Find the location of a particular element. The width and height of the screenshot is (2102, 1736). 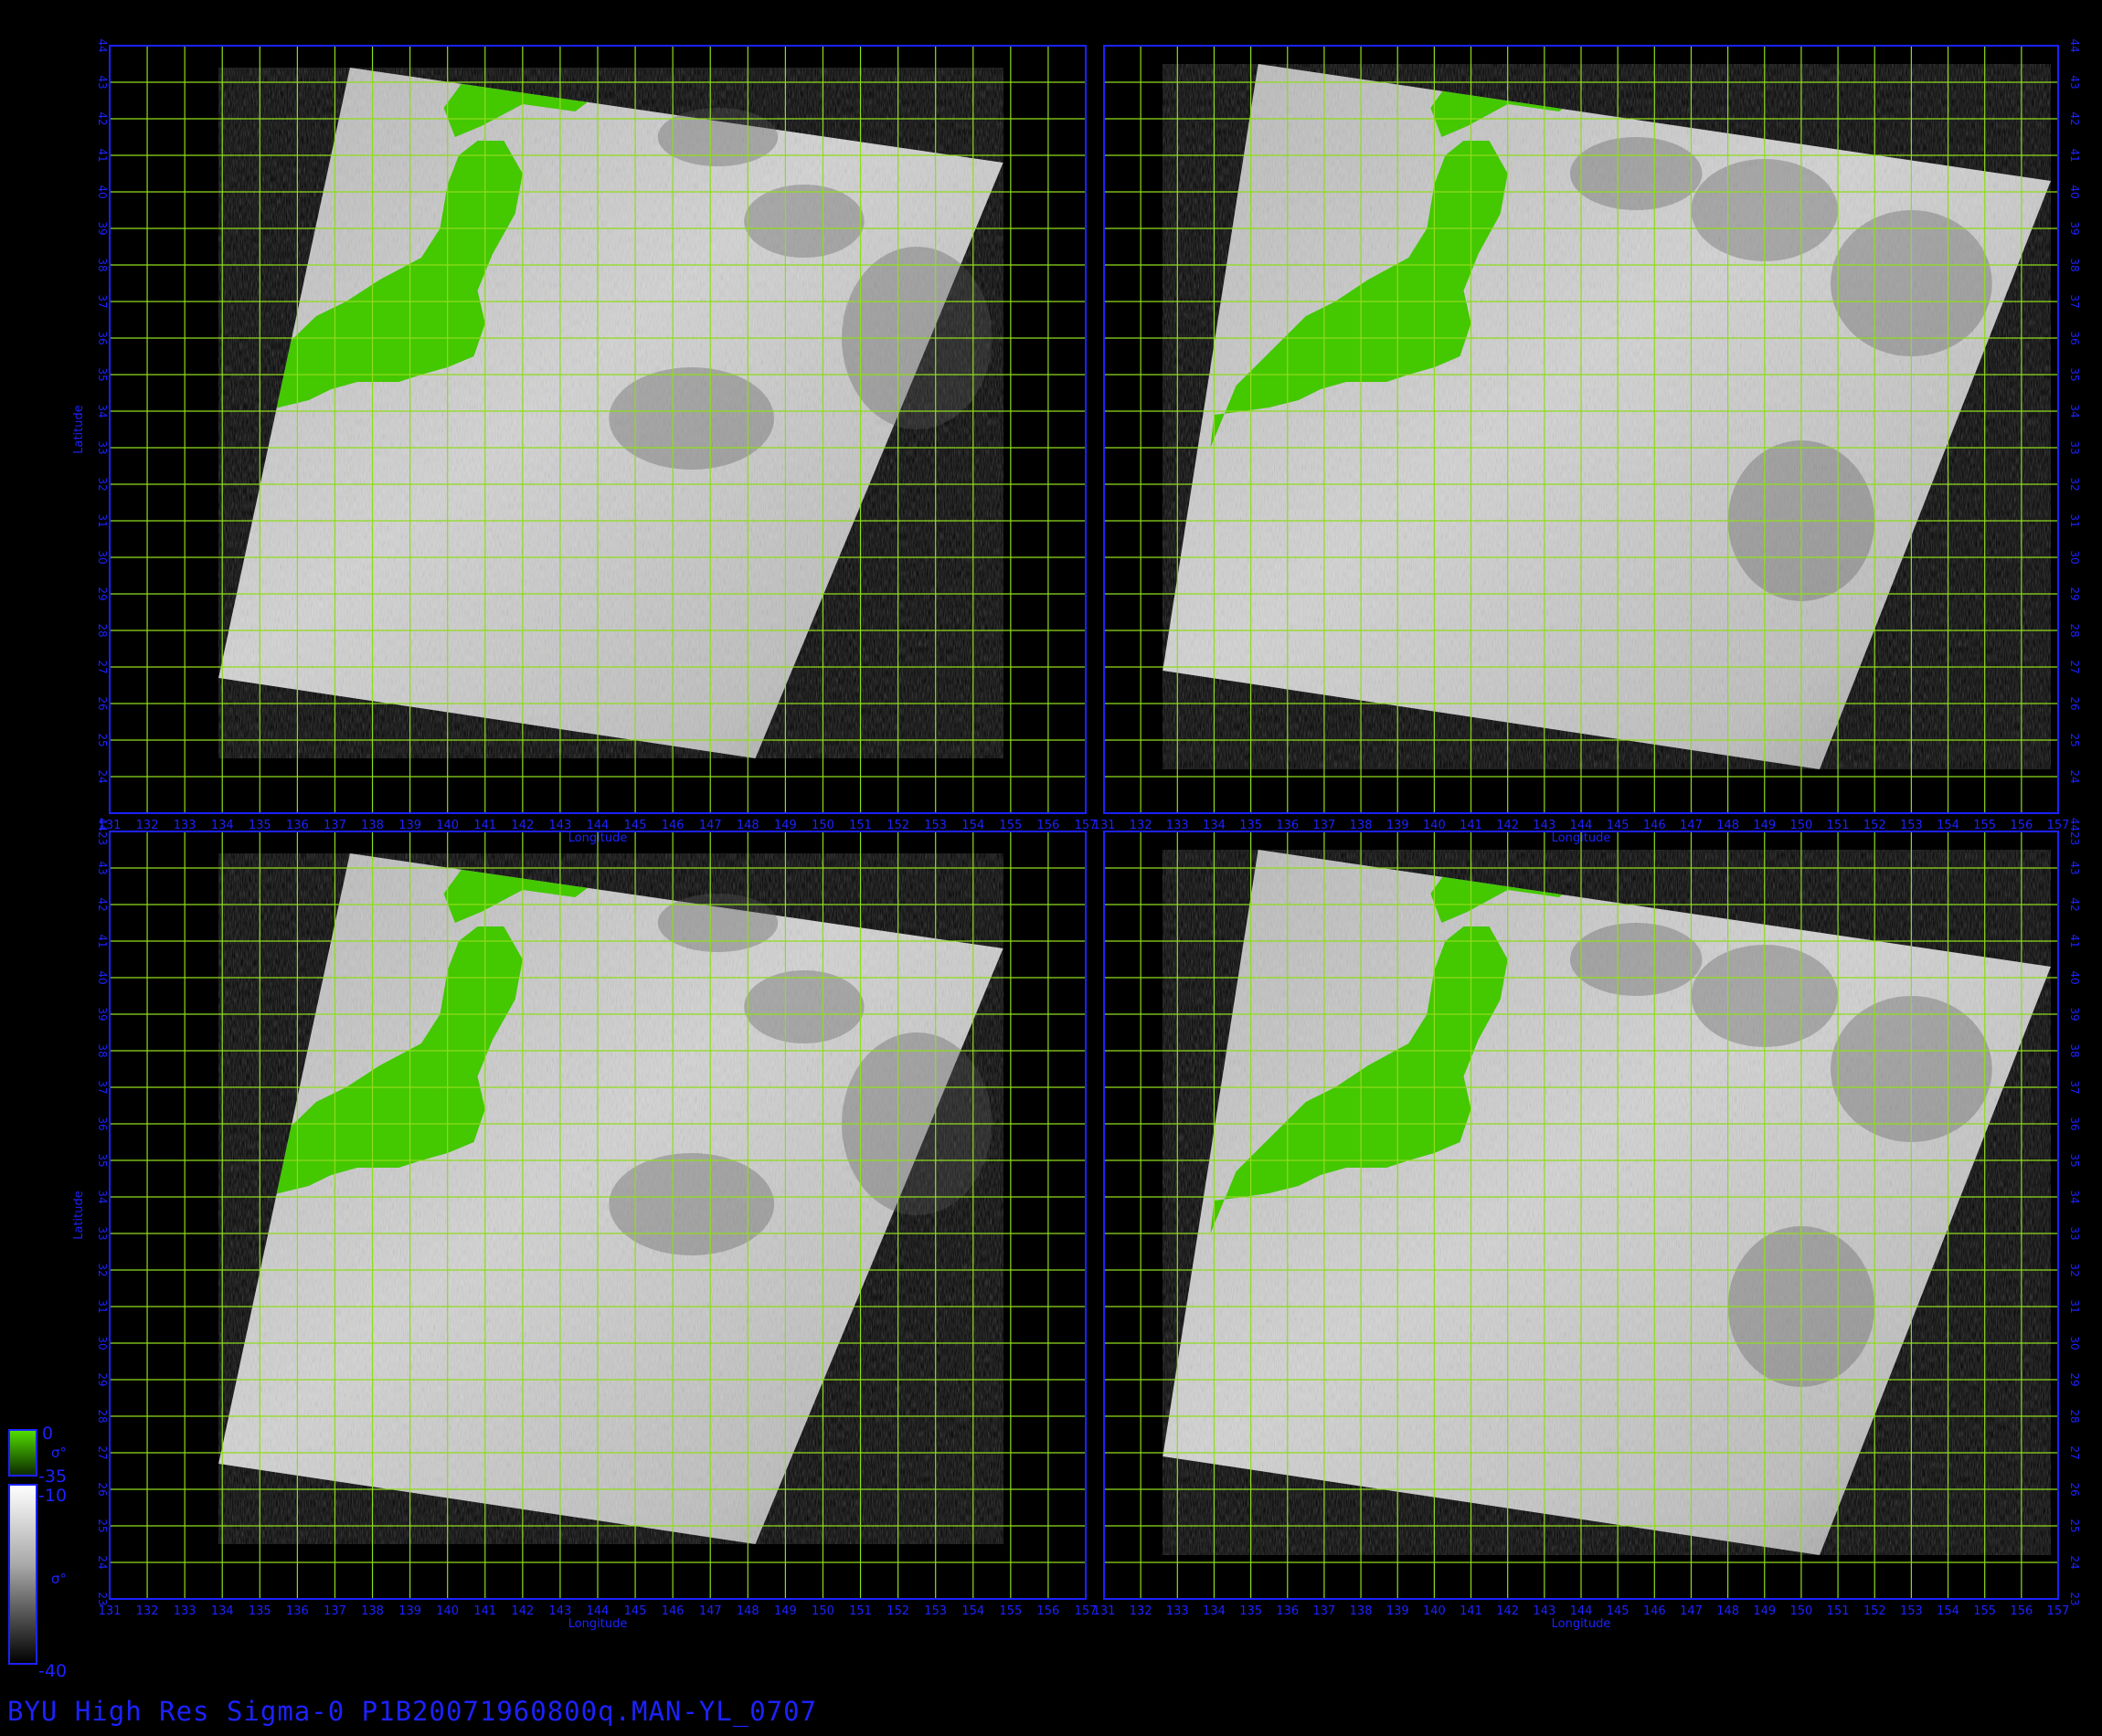

lat-tick-label: 4423 is located at coordinates (102, 832).